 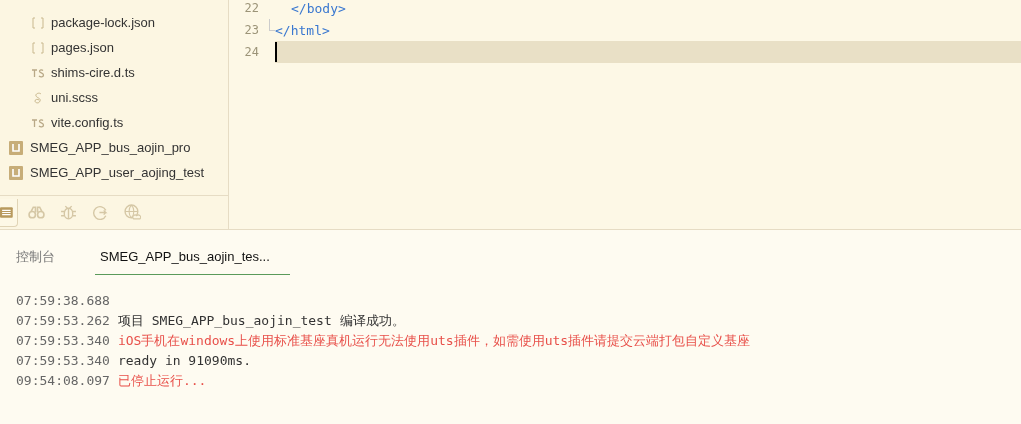 What do you see at coordinates (302, 30) in the screenshot?
I see `code-line: </html>` at bounding box center [302, 30].